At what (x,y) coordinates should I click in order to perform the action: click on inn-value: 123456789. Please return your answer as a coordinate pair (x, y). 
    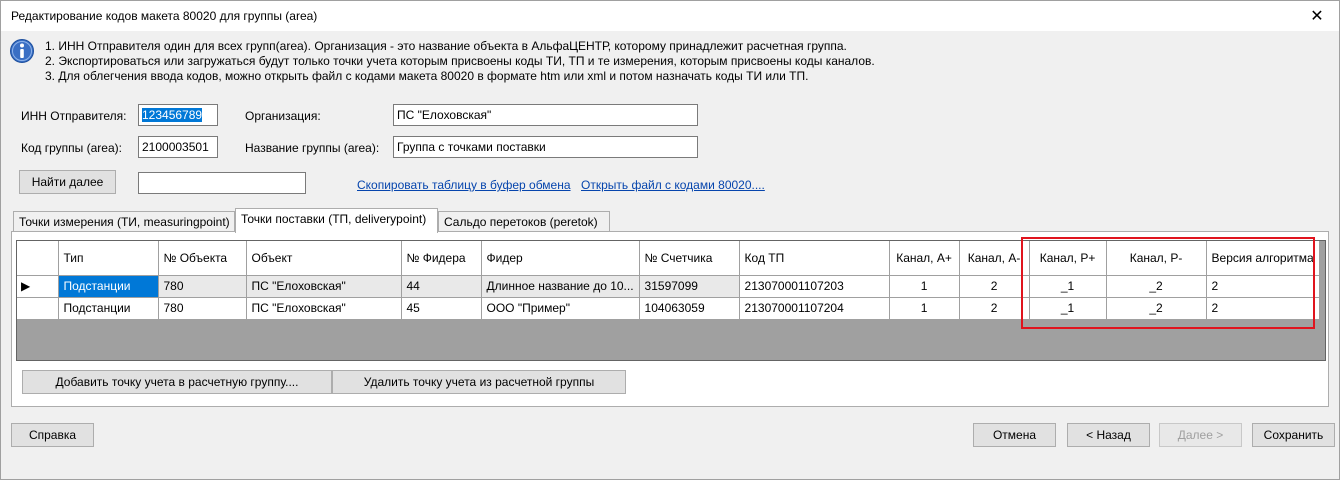
    Looking at the image, I should click on (172, 115).